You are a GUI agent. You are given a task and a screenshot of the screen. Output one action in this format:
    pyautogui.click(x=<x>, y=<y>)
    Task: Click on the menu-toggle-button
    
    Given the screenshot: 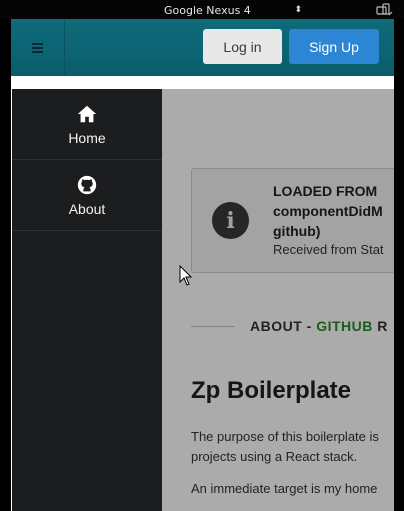 What is the action you would take?
    pyautogui.click(x=38, y=47)
    